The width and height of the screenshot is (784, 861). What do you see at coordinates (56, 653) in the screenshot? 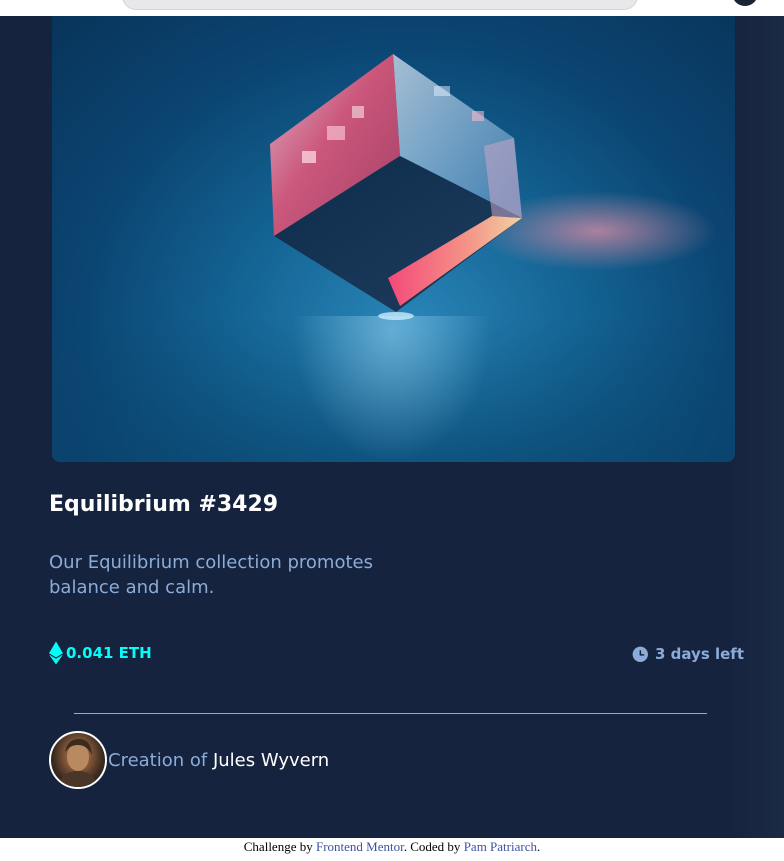
I see `ethereum-icon` at bounding box center [56, 653].